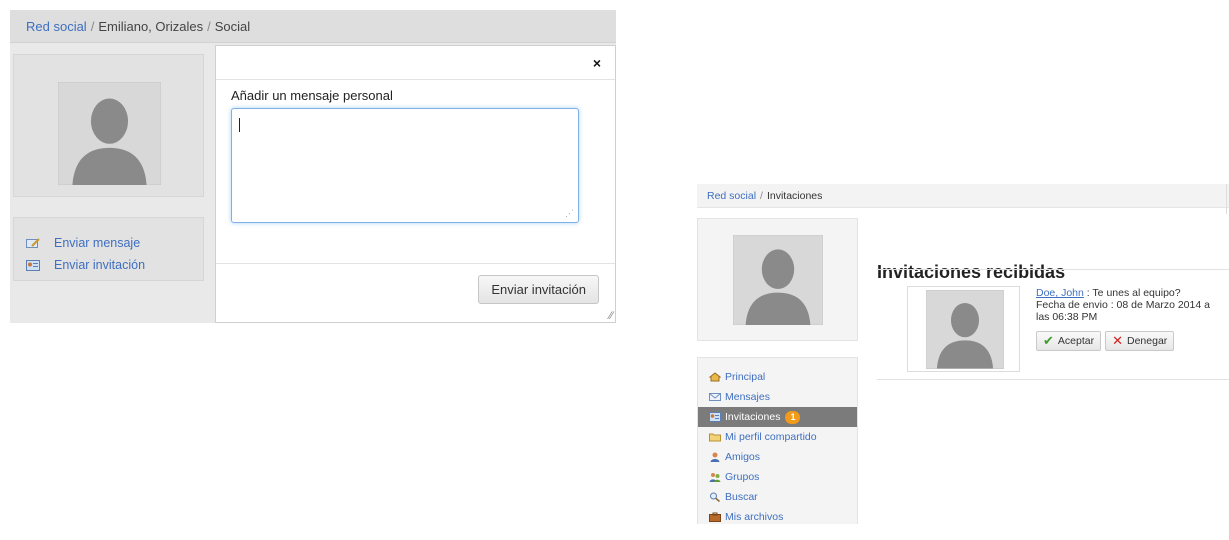 This screenshot has height=540, width=1229. I want to click on menu-item-principal: Principal, so click(777, 377).